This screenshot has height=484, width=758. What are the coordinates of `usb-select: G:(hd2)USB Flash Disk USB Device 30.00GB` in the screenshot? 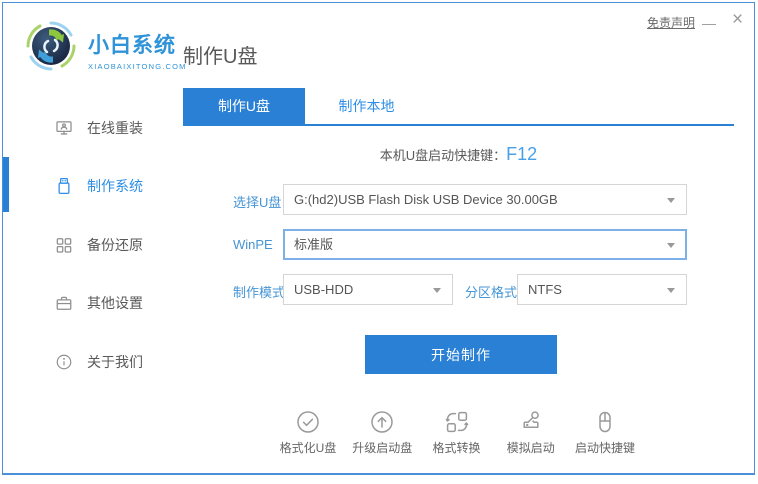 It's located at (485, 199).